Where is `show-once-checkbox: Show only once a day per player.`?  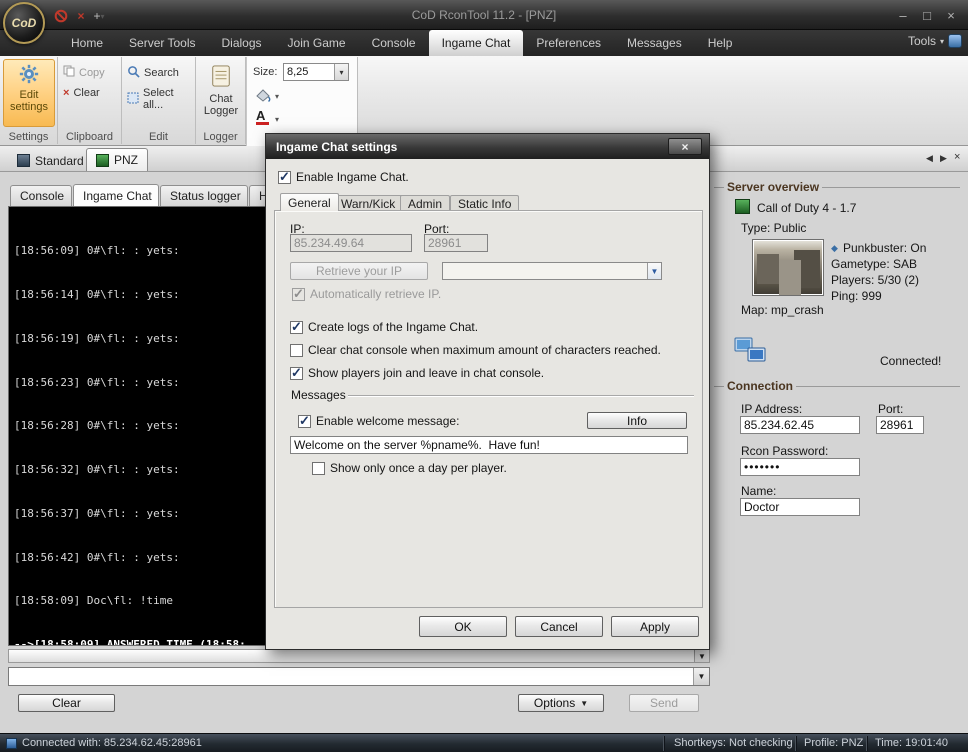
show-once-checkbox: Show only once a day per player. is located at coordinates (409, 468).